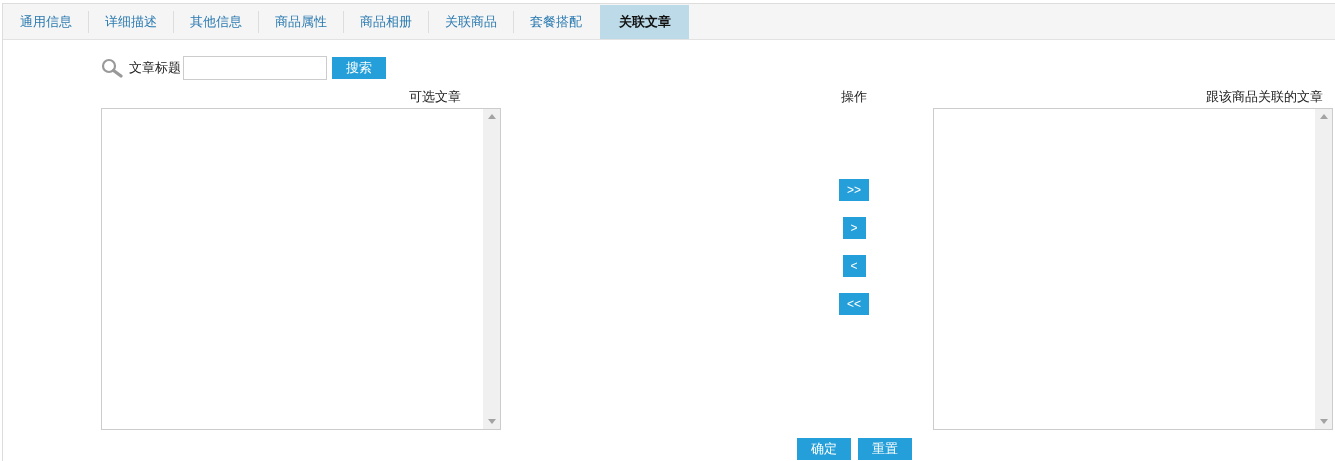  Describe the element at coordinates (471, 21) in the screenshot. I see `tab: 关联商品` at that location.